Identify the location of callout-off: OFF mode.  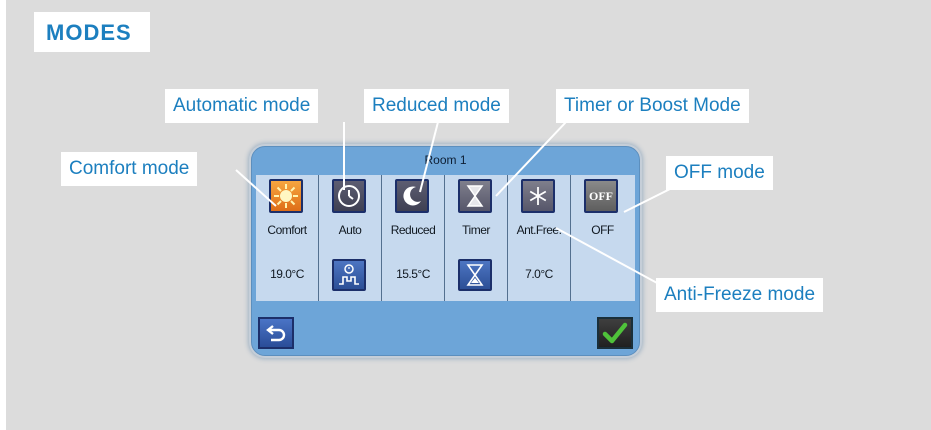
(719, 173).